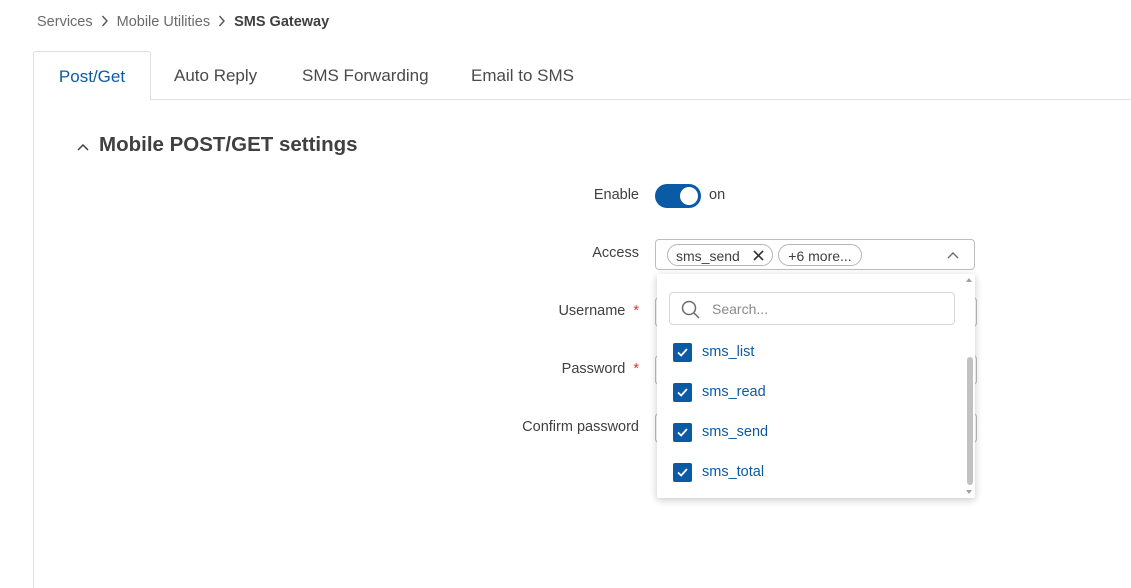 The width and height of the screenshot is (1131, 588). What do you see at coordinates (970, 421) in the screenshot?
I see `dropdown-scrollbar` at bounding box center [970, 421].